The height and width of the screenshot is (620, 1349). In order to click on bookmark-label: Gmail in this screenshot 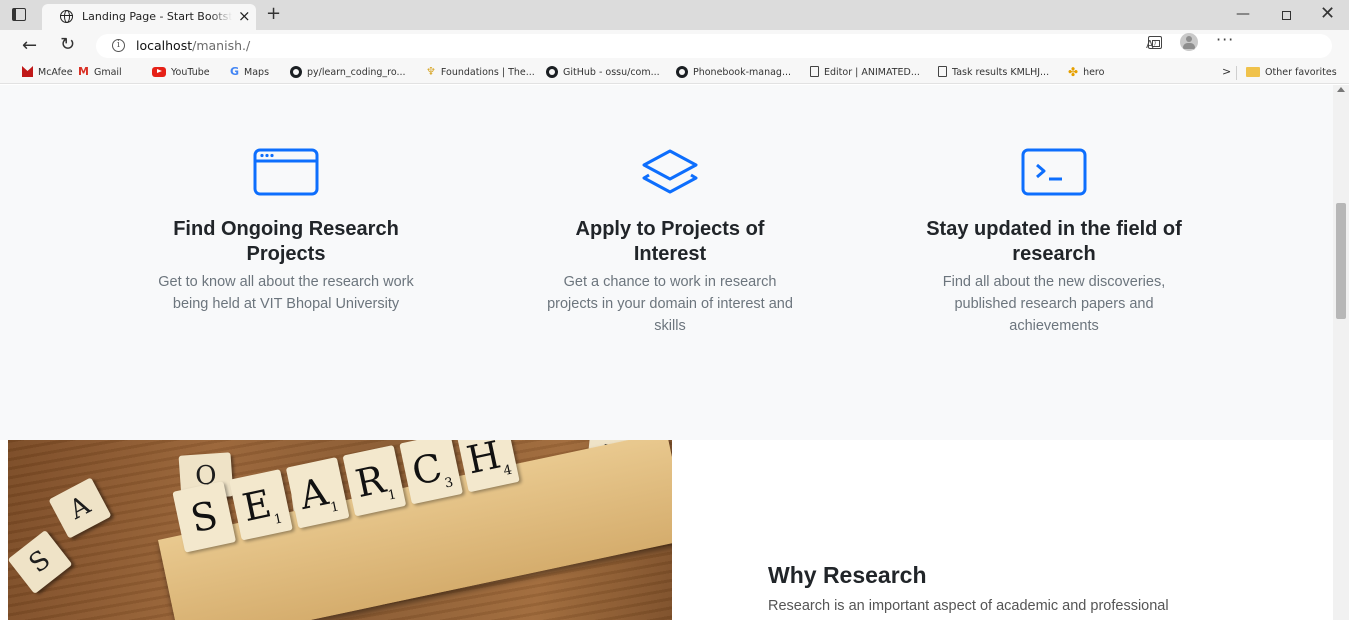, I will do `click(107, 72)`.